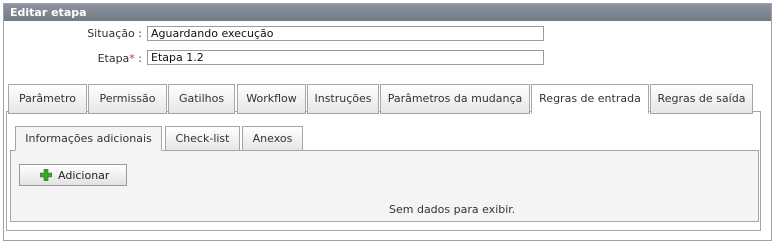 This screenshot has width=775, height=247. I want to click on tab-label: Parâmetro, so click(47, 98).